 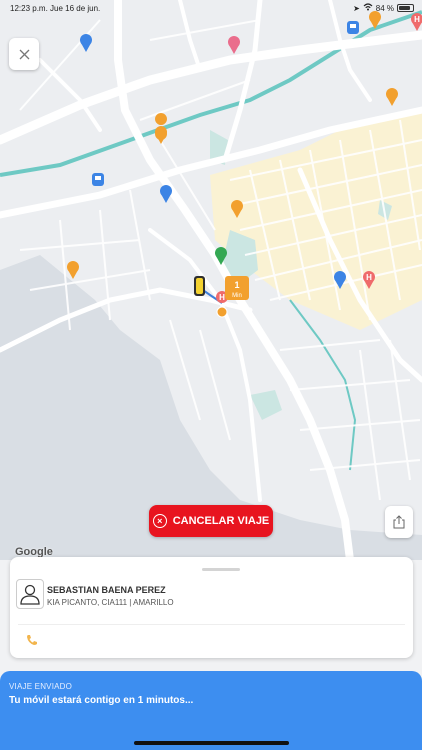 I want to click on cancel-icon: ×, so click(x=159, y=521).